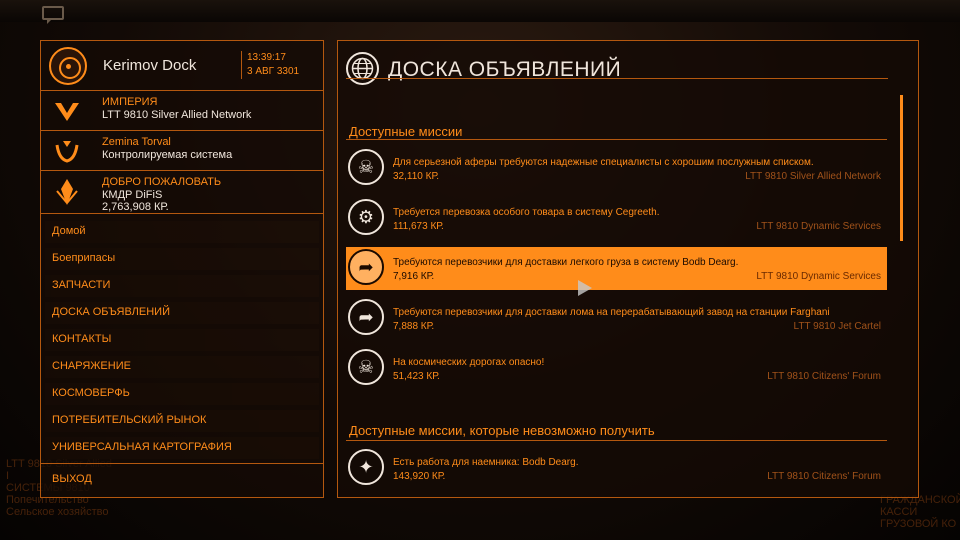 The height and width of the screenshot is (540, 960). I want to click on menu-item-home: Домой, so click(182, 231).